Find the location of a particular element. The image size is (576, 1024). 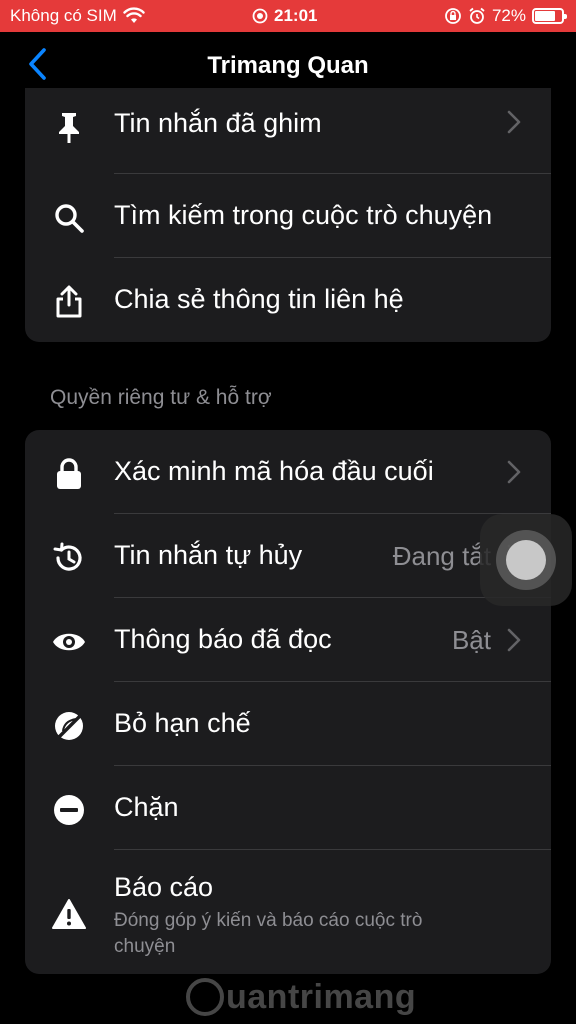

search-icon is located at coordinates (69, 218).